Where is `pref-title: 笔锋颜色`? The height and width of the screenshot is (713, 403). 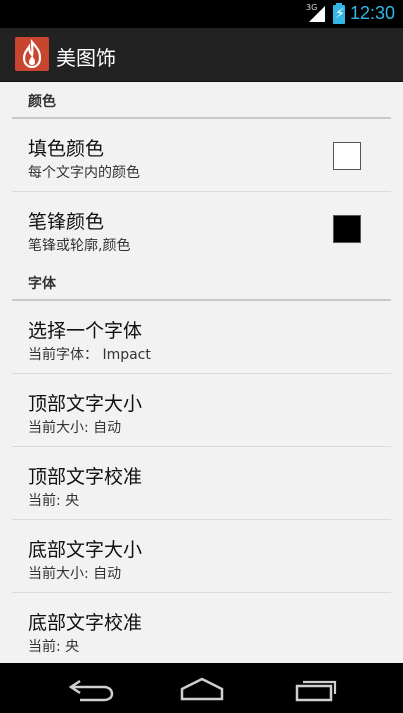 pref-title: 笔锋颜色 is located at coordinates (66, 222).